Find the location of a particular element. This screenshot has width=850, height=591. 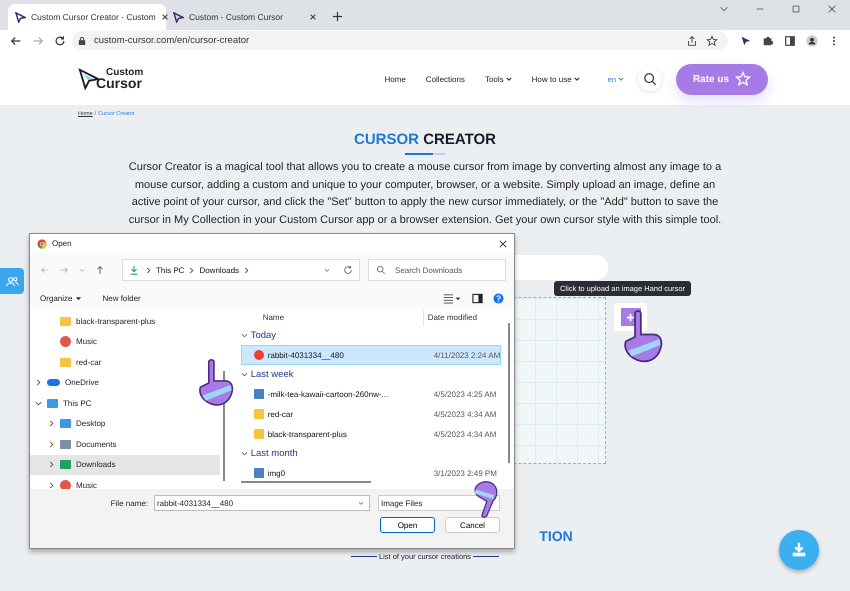

nav-link: How to use is located at coordinates (556, 79).